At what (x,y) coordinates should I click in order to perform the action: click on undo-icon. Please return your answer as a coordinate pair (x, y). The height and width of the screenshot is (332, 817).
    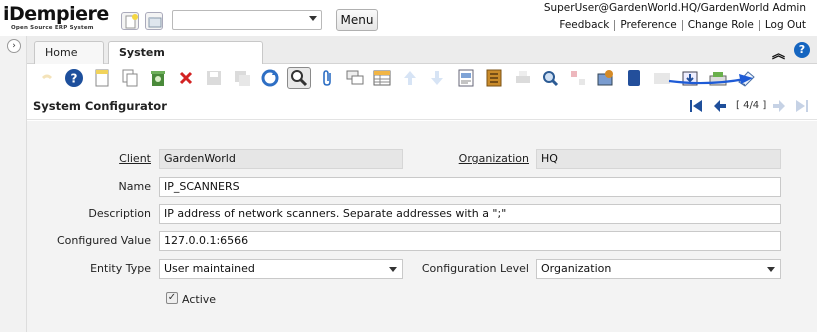
    Looking at the image, I should click on (47, 78).